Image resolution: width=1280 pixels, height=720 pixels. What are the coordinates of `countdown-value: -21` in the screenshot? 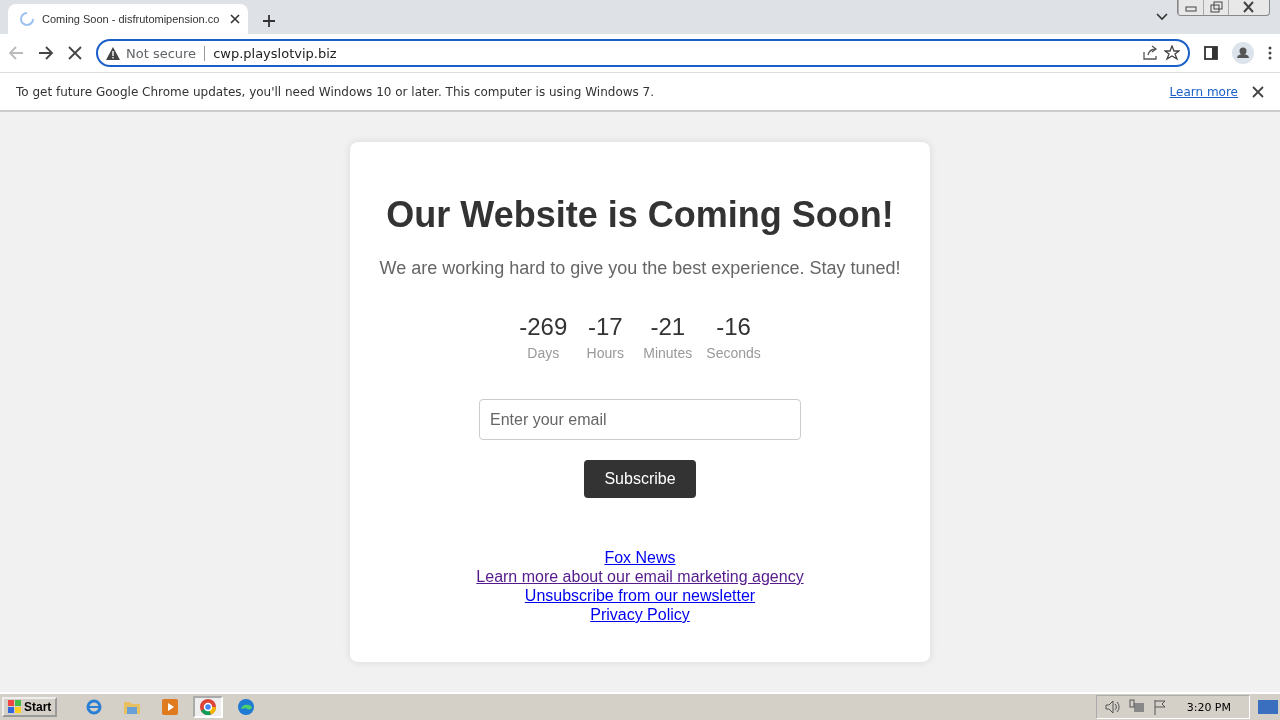 It's located at (668, 327).